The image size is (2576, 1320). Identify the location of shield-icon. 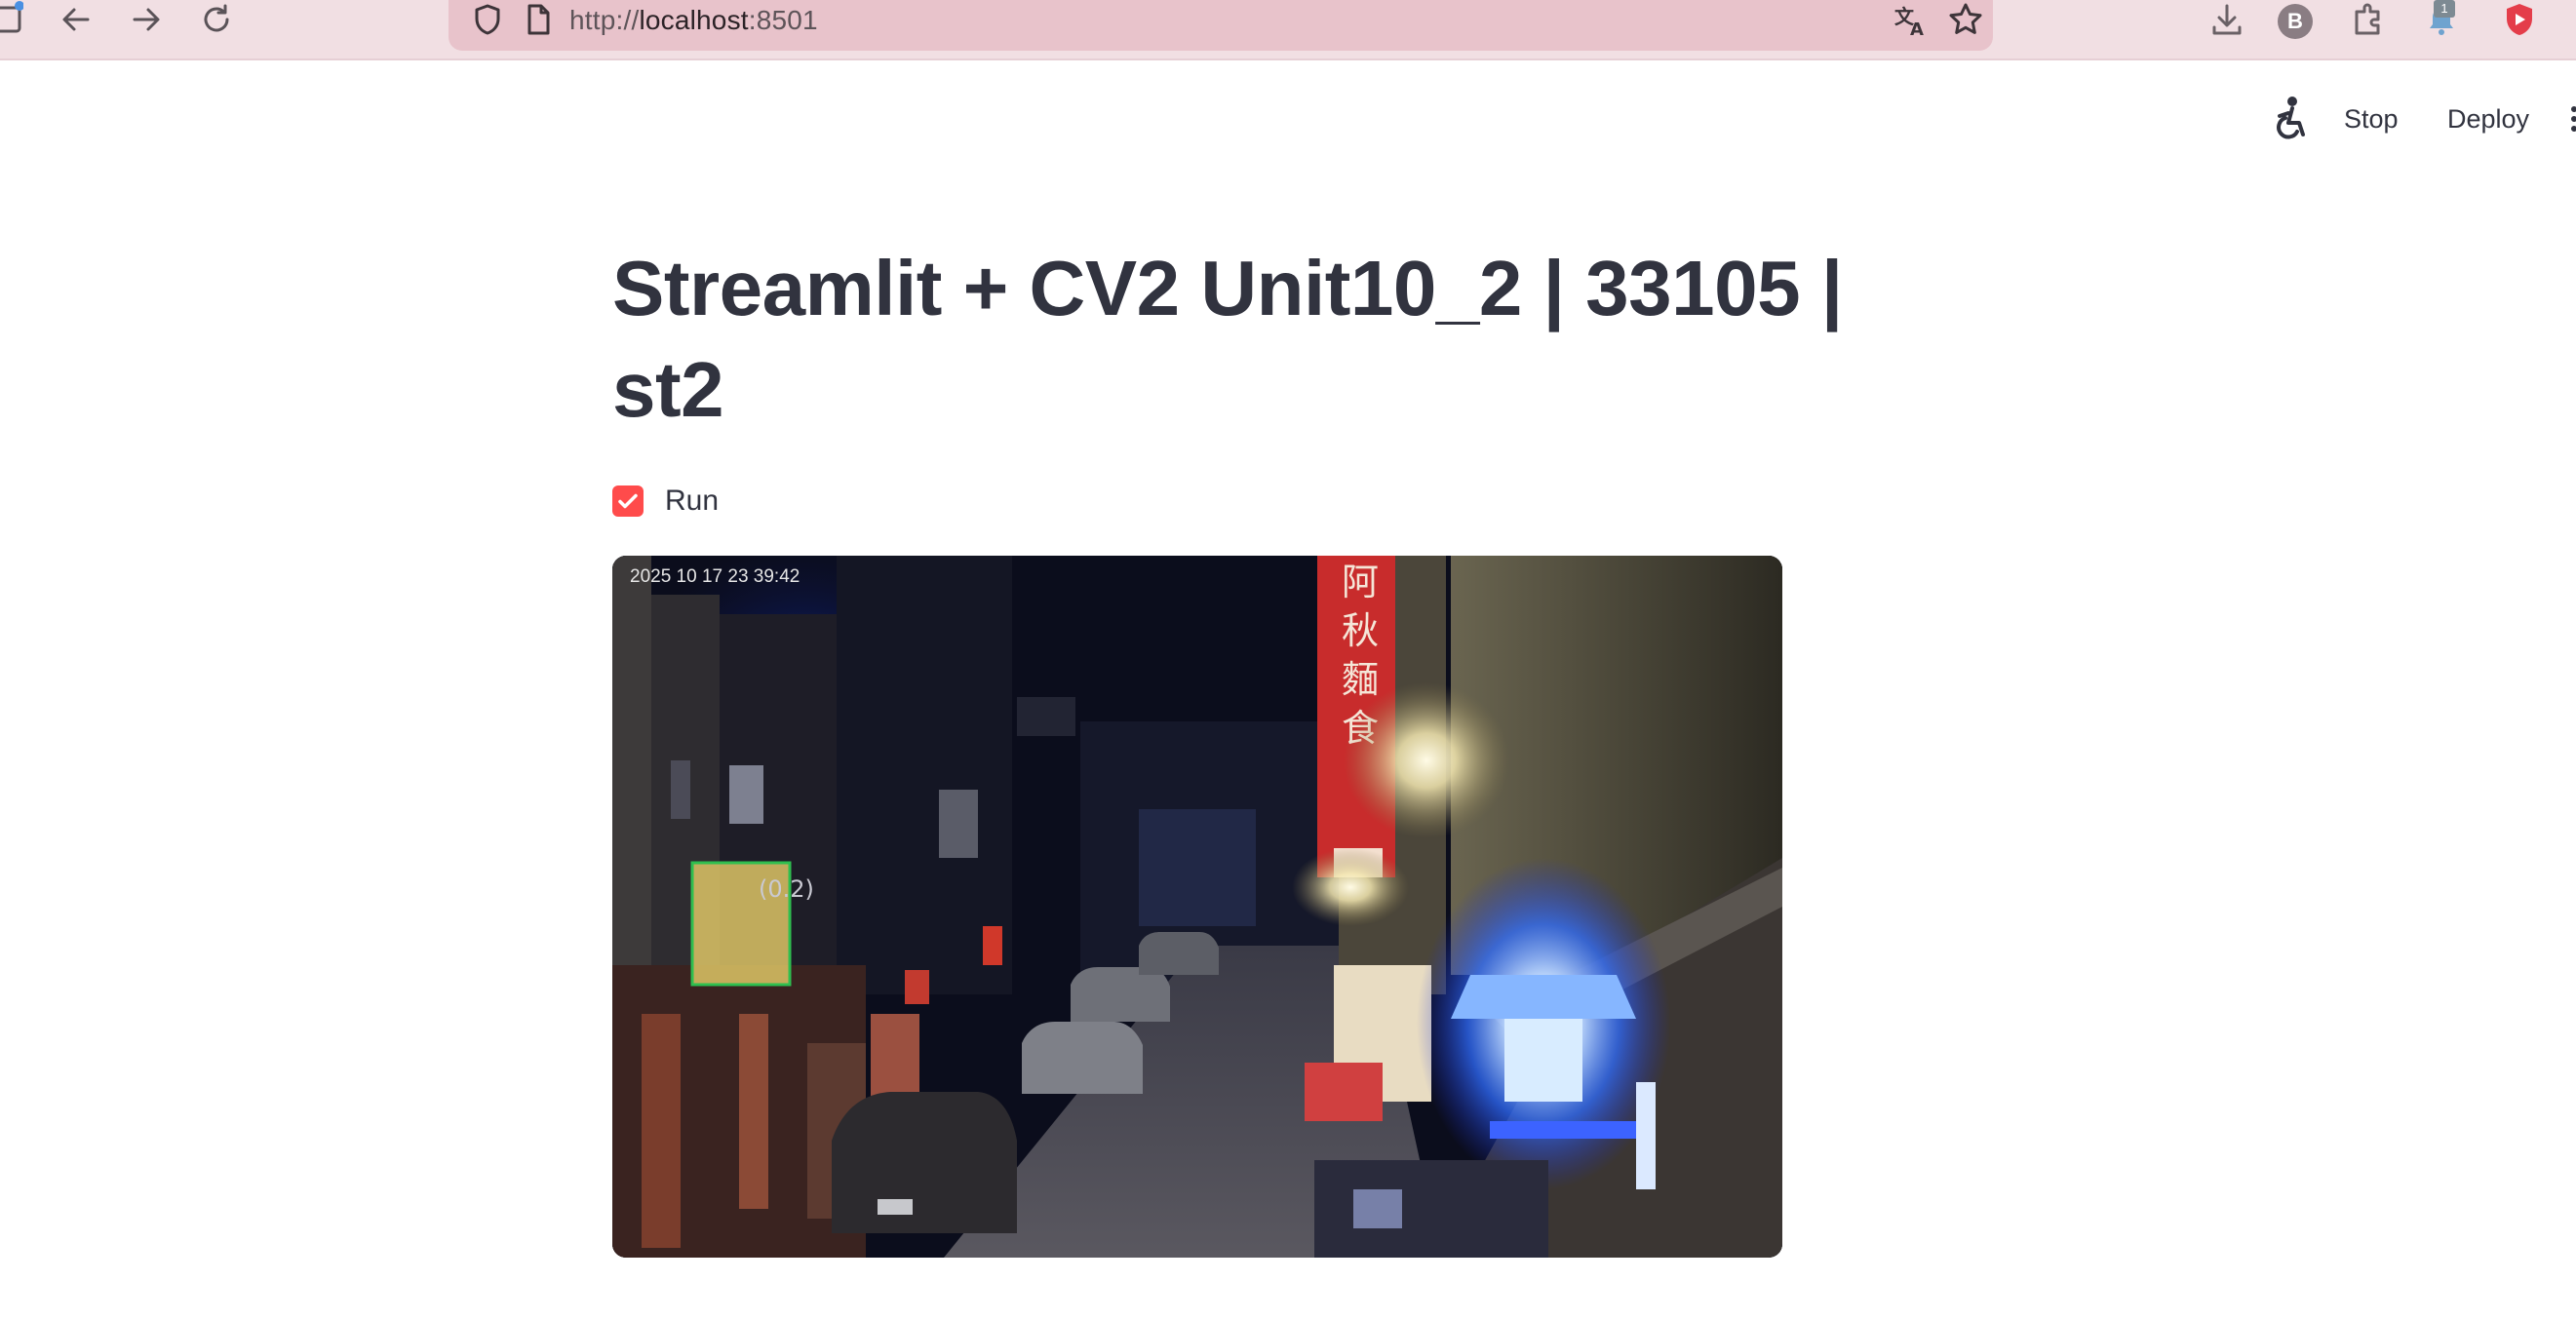
(487, 20).